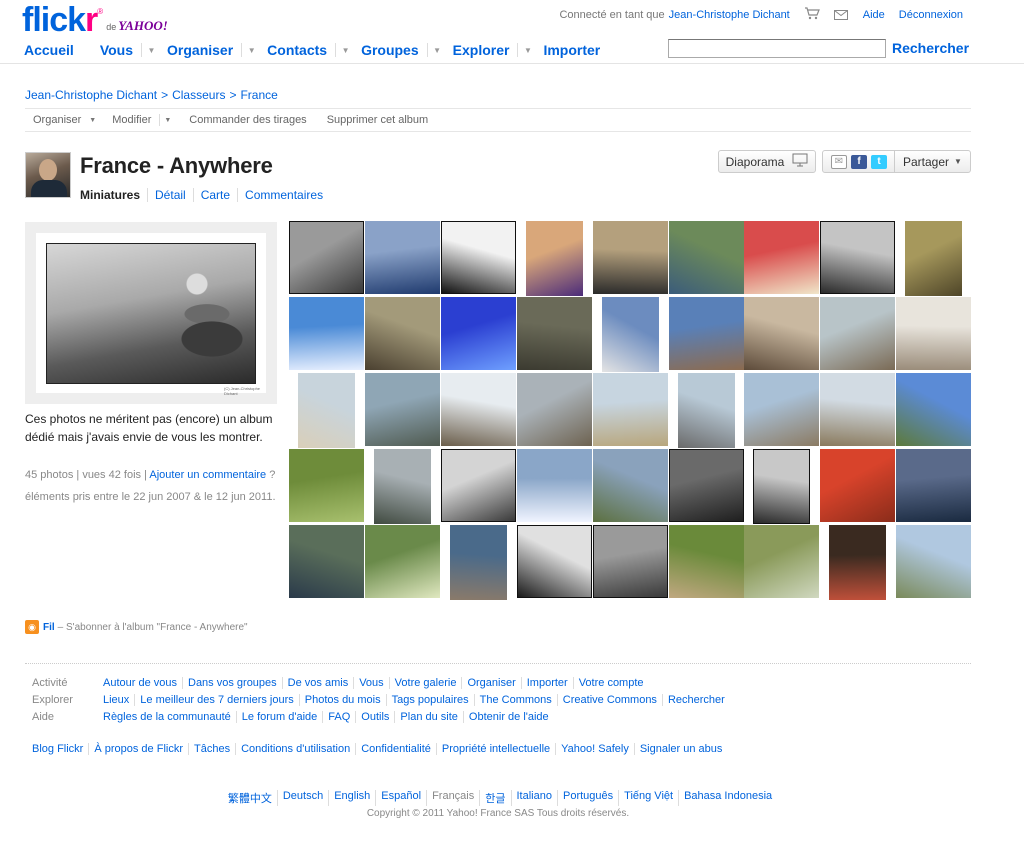 This screenshot has height=841, width=1024. Describe the element at coordinates (214, 195) in the screenshot. I see `tab-carte: Carte` at that location.